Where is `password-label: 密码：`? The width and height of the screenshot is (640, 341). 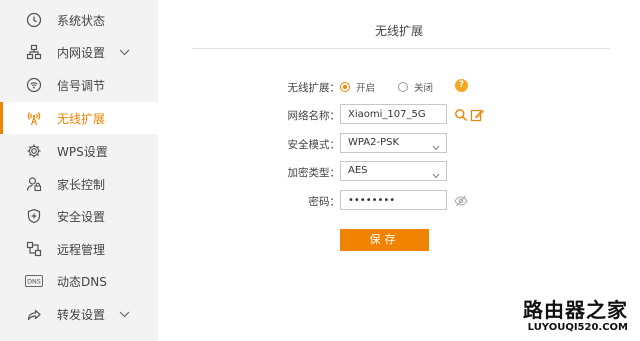
password-label: 密码： is located at coordinates (324, 202).